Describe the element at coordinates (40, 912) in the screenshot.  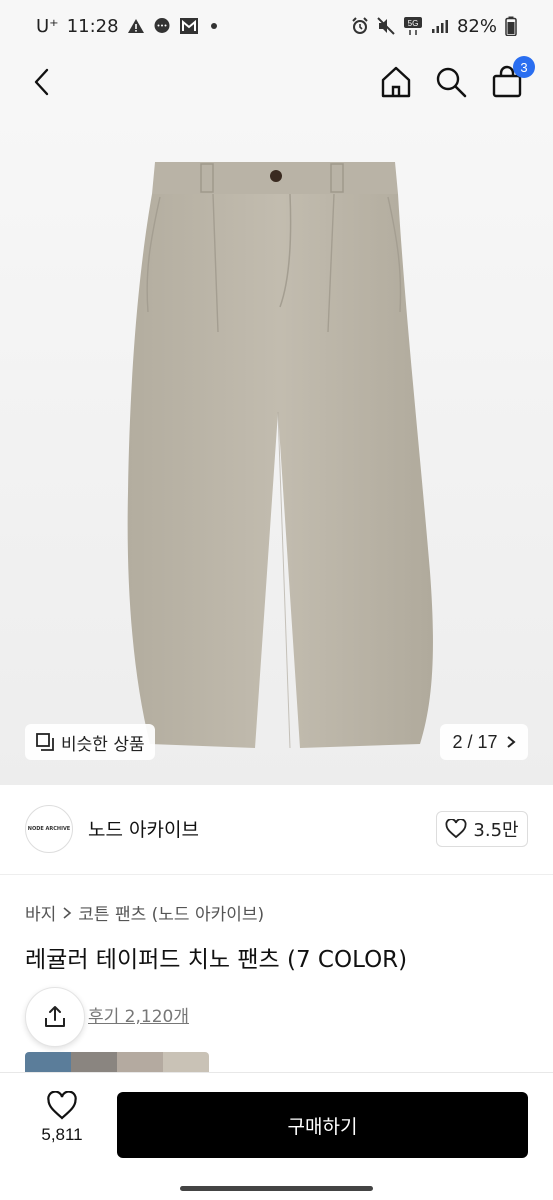
I see `breadcrumb-category: 바지` at that location.